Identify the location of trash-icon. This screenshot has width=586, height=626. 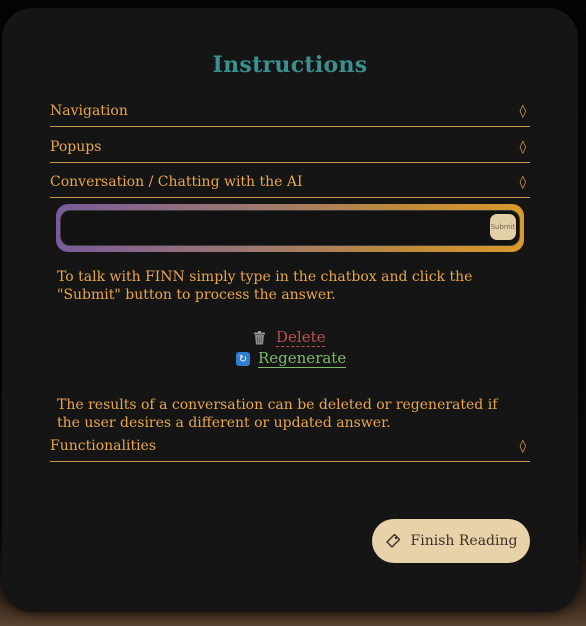
(259, 338).